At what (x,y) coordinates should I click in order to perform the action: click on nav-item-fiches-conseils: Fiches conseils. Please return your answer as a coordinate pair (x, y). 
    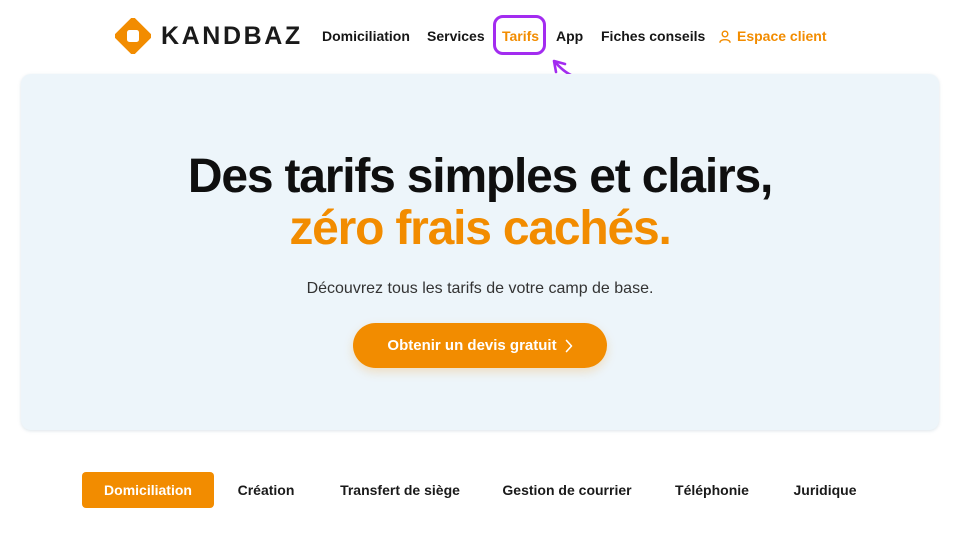
    Looking at the image, I should click on (653, 36).